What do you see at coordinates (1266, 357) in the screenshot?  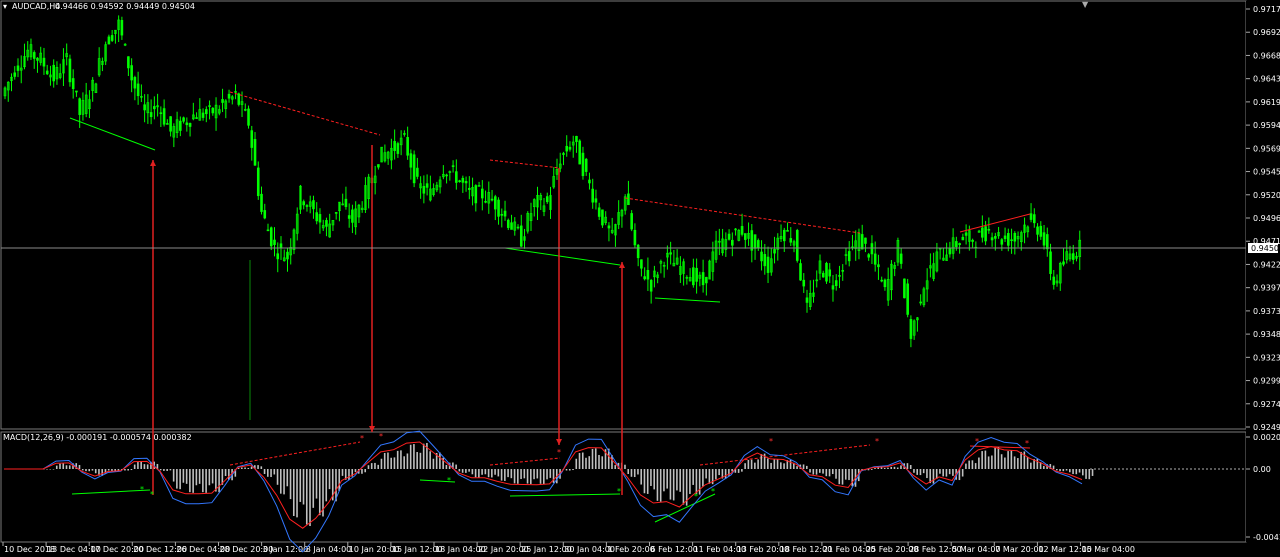 I see `price-tick-label: 0.93235` at bounding box center [1266, 357].